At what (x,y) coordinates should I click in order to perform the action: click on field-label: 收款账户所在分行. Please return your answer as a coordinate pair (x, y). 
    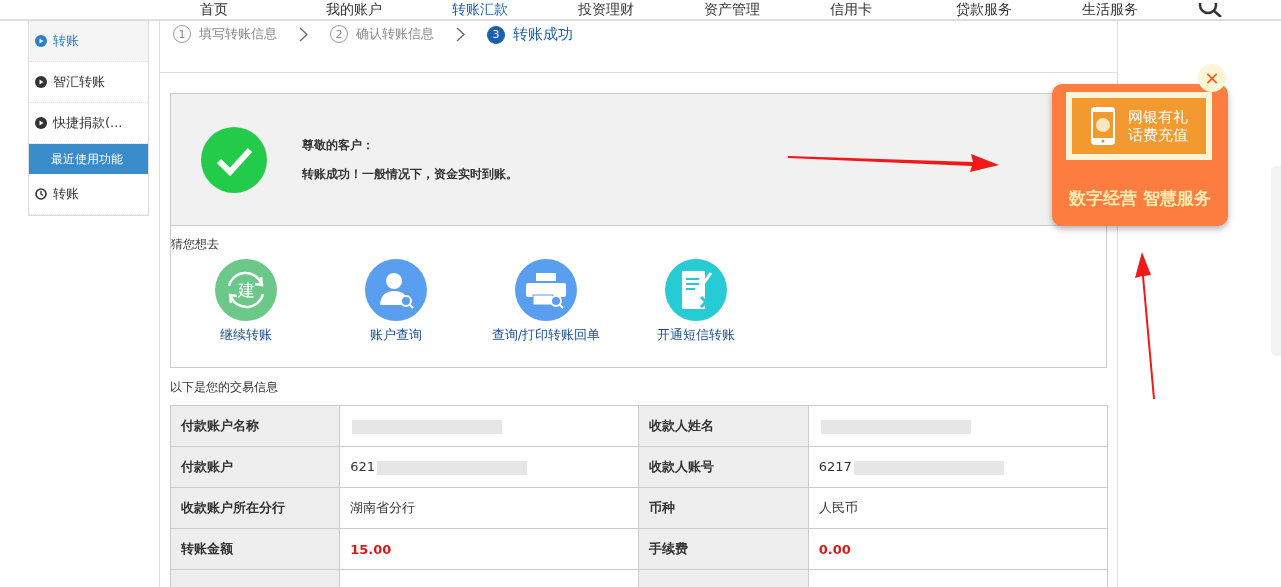
    Looking at the image, I should click on (255, 508).